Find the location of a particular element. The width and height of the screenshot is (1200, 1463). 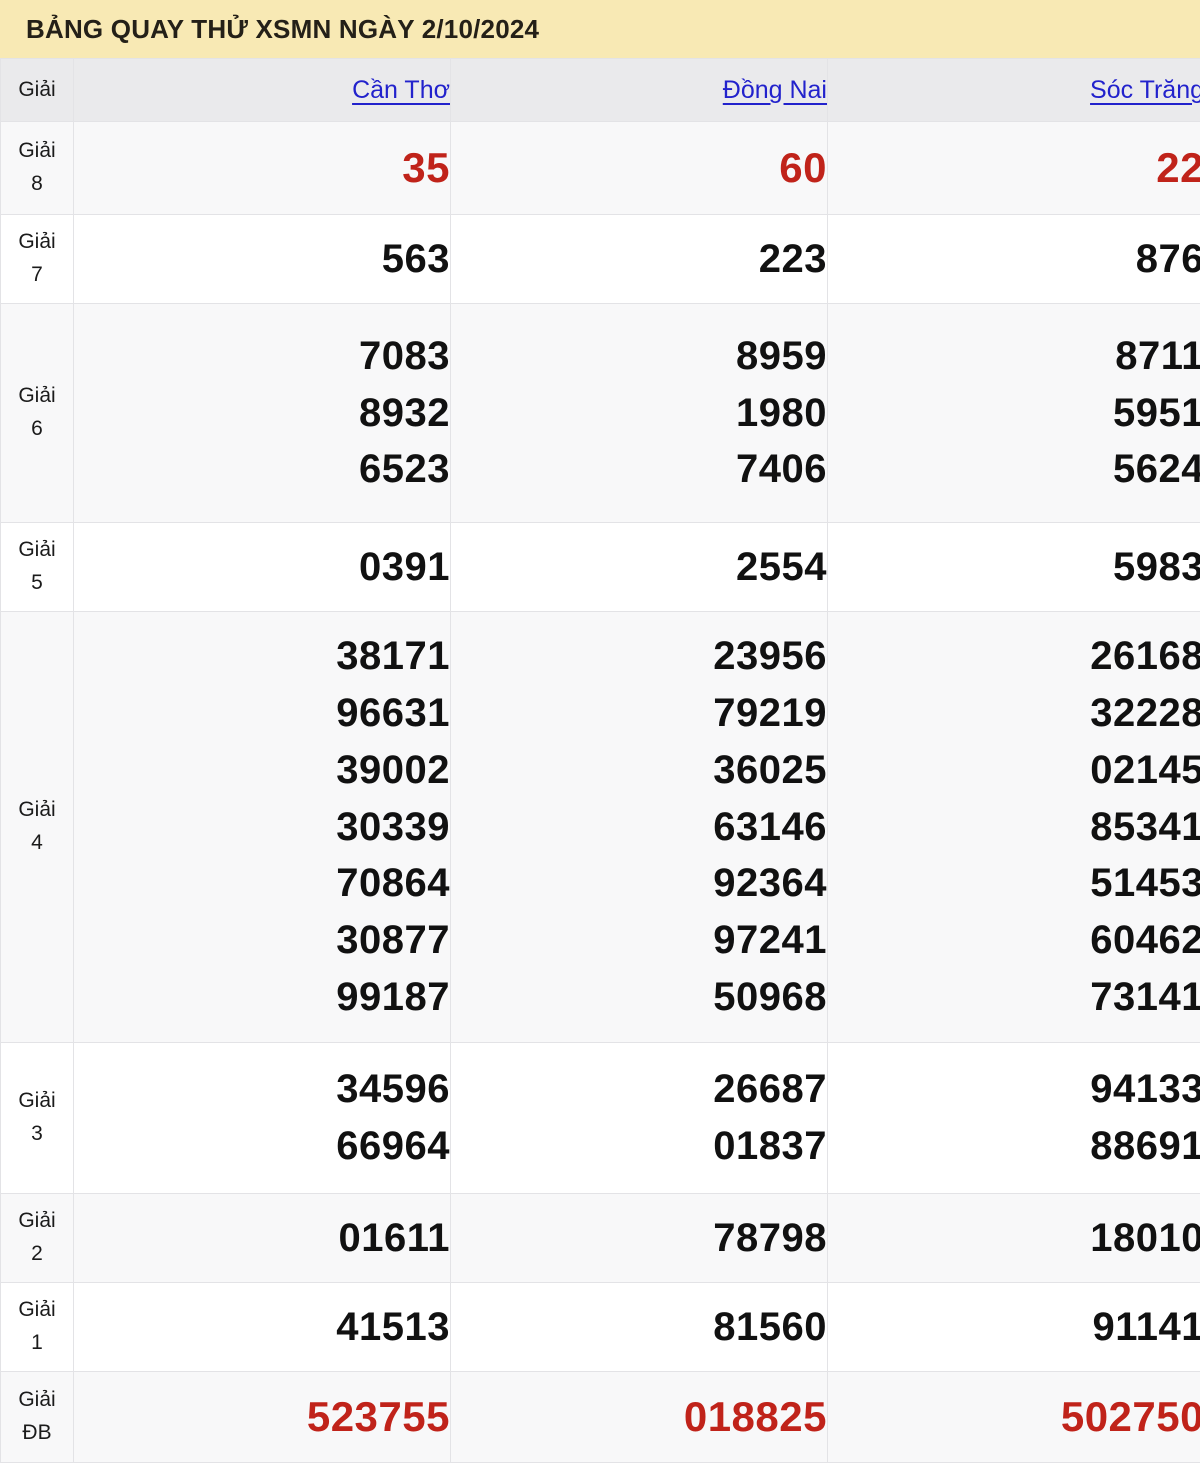

result-cell: 523755 is located at coordinates (262, 1417).